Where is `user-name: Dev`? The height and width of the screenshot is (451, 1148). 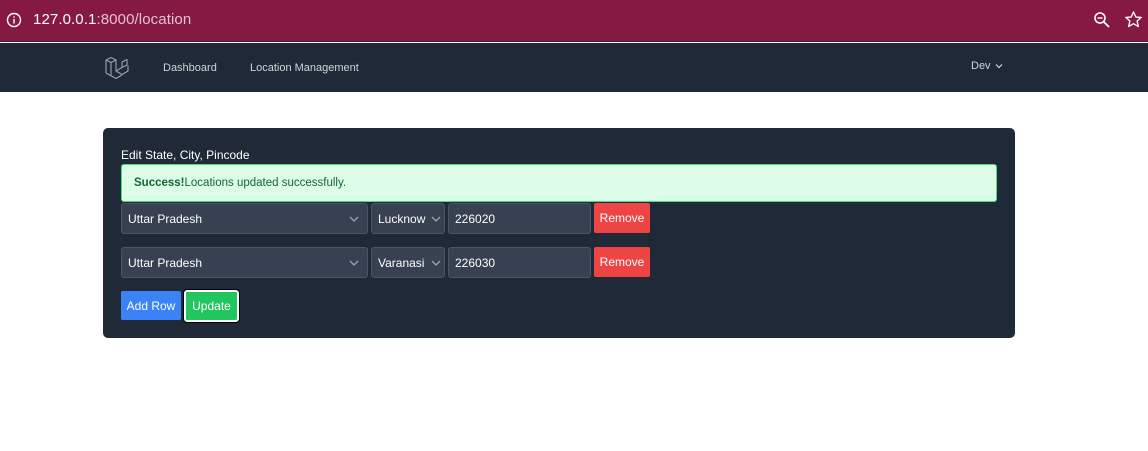 user-name: Dev is located at coordinates (981, 66).